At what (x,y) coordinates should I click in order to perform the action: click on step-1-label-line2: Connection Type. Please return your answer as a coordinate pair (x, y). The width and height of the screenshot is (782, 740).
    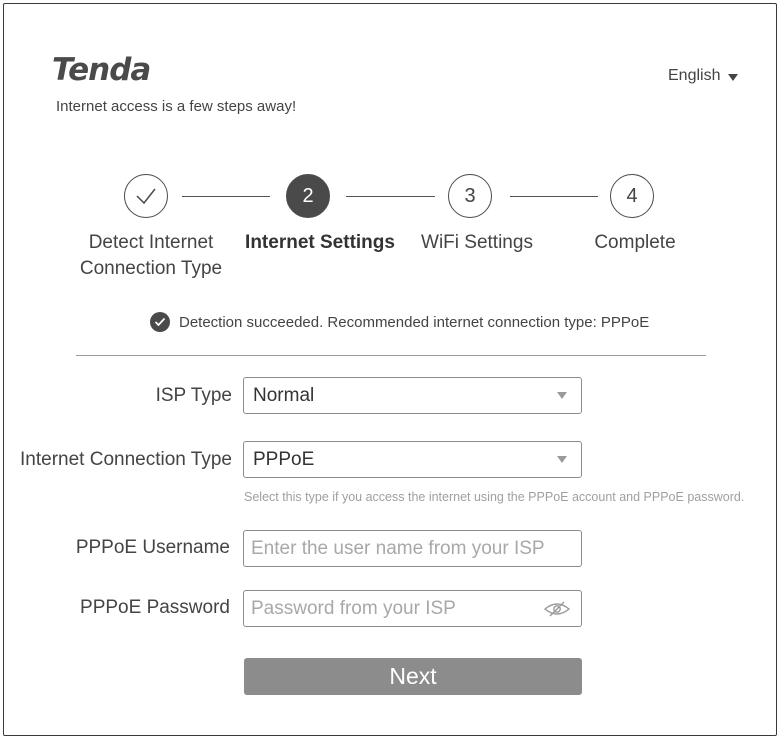
    Looking at the image, I should click on (151, 268).